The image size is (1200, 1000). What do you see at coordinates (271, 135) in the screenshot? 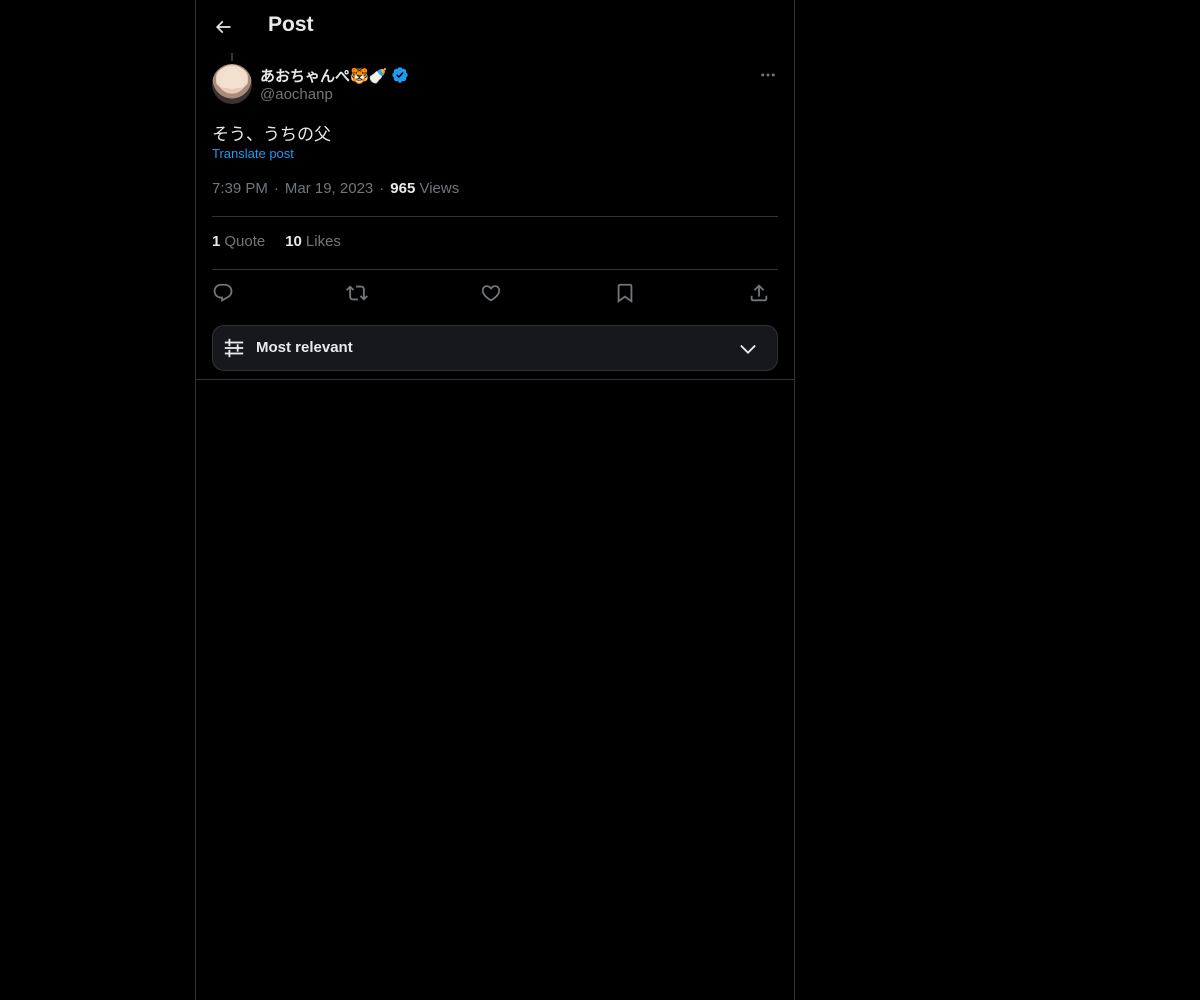
I see `post-text: そう、うちの父` at bounding box center [271, 135].